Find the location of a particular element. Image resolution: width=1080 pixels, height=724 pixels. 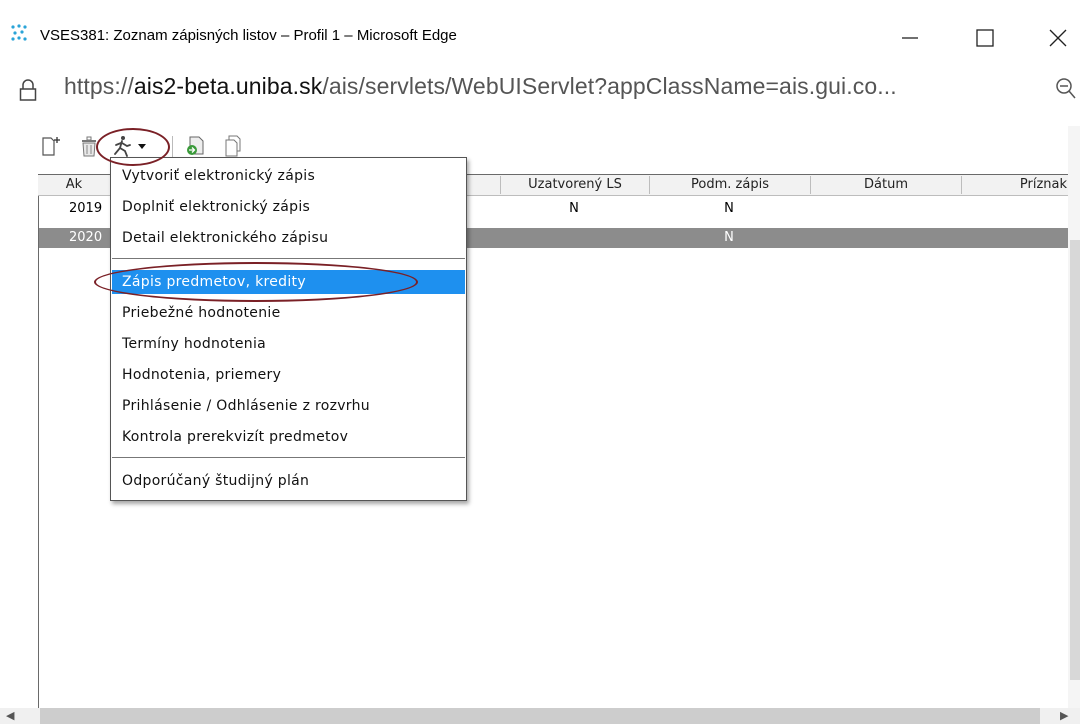

menu-item-prihlasenie-odhlasenie: Prihlásenie / Odhlásenie z rozvrhu is located at coordinates (288, 406).